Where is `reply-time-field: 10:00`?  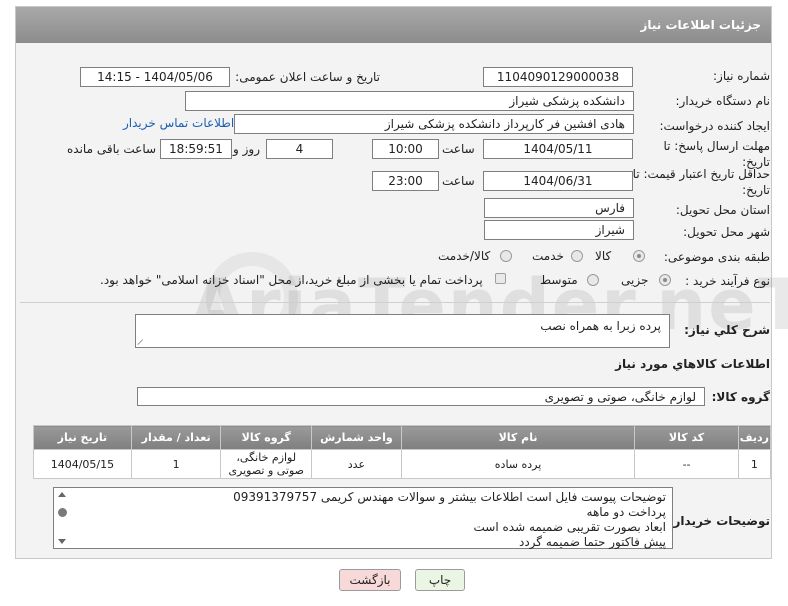
reply-time-field: 10:00 is located at coordinates (405, 149).